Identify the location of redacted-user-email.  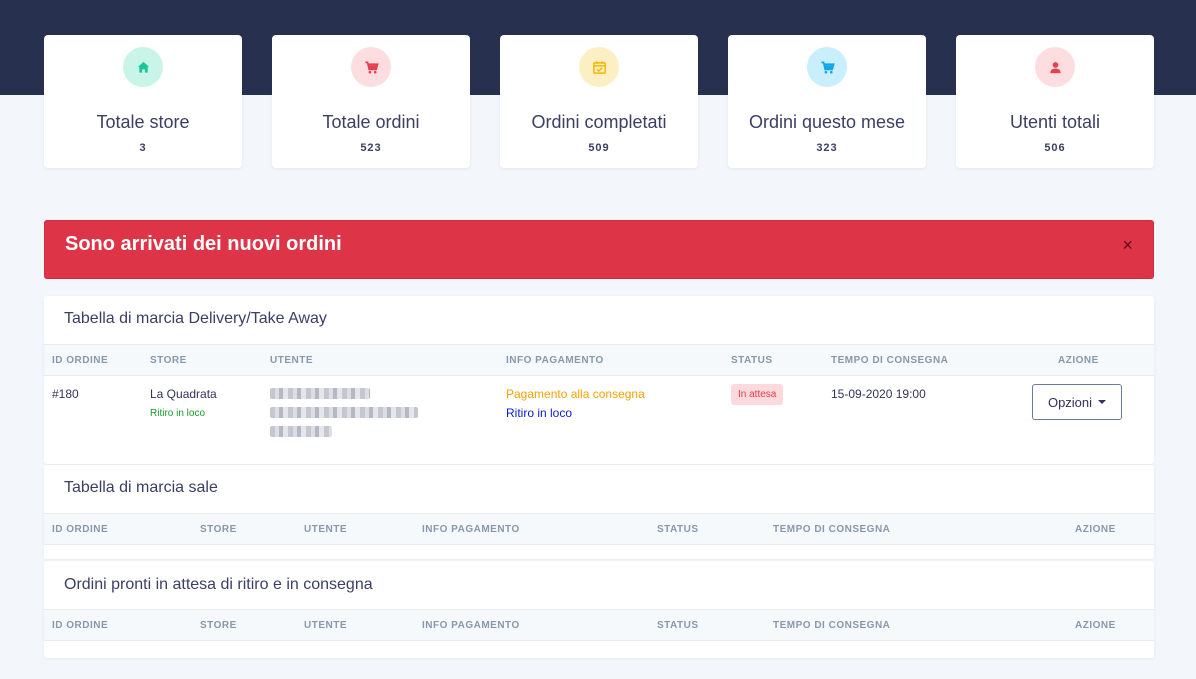
(344, 412).